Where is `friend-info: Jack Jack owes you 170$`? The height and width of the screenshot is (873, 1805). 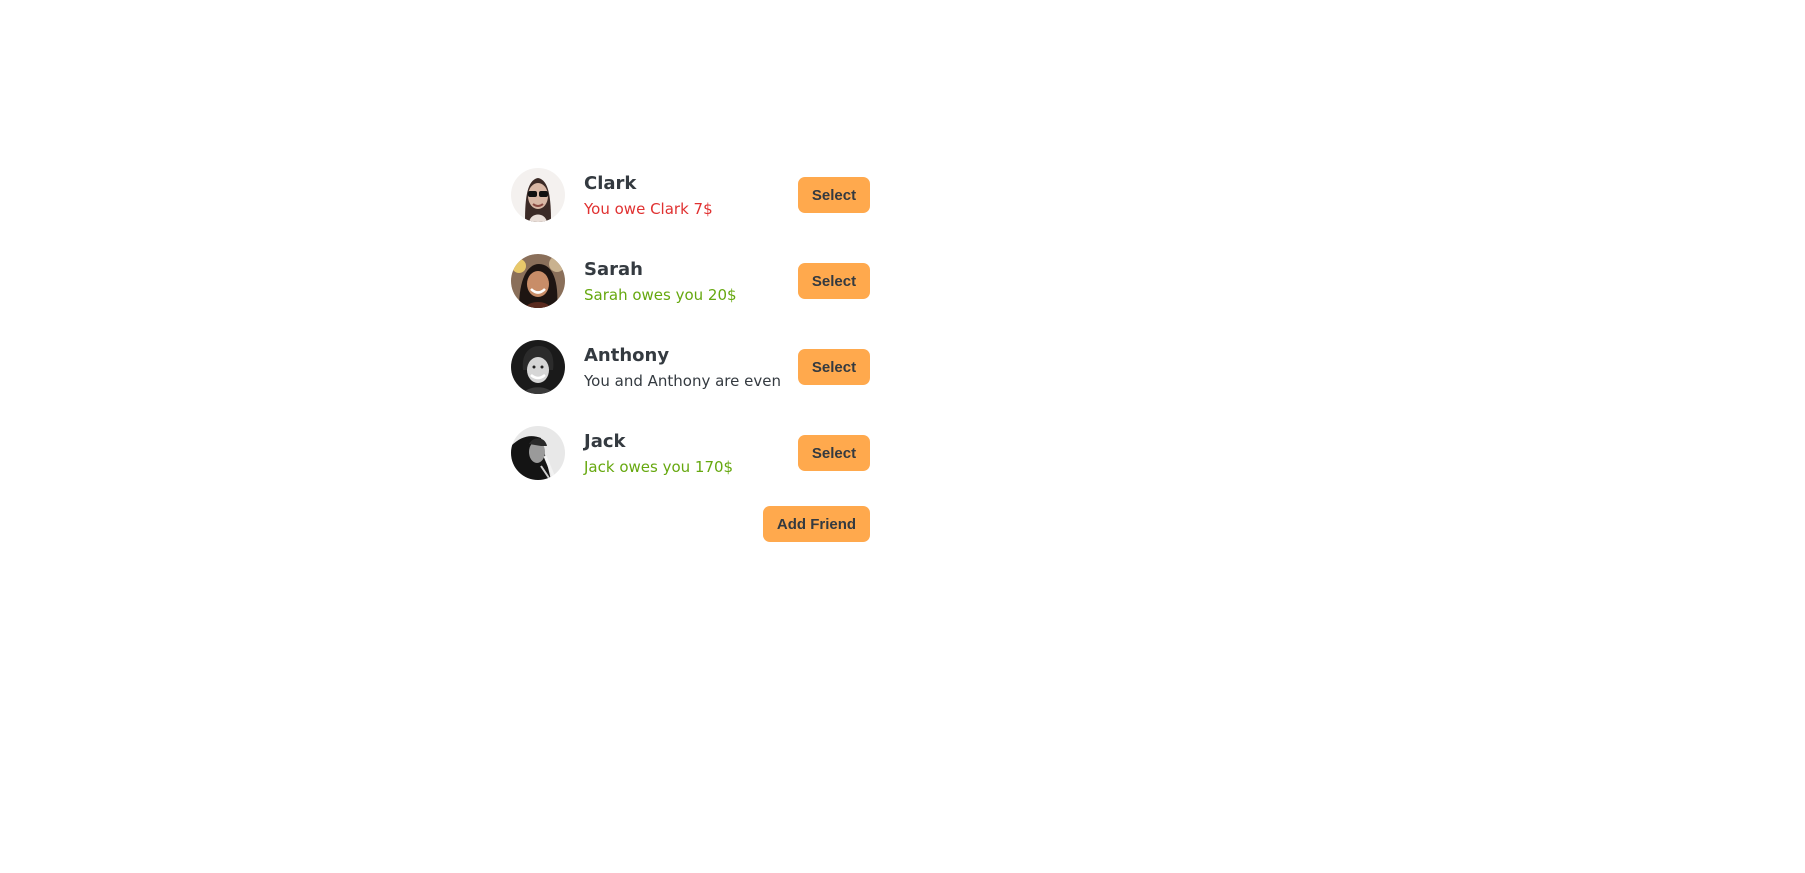 friend-info: Jack Jack owes you 170$ is located at coordinates (691, 453).